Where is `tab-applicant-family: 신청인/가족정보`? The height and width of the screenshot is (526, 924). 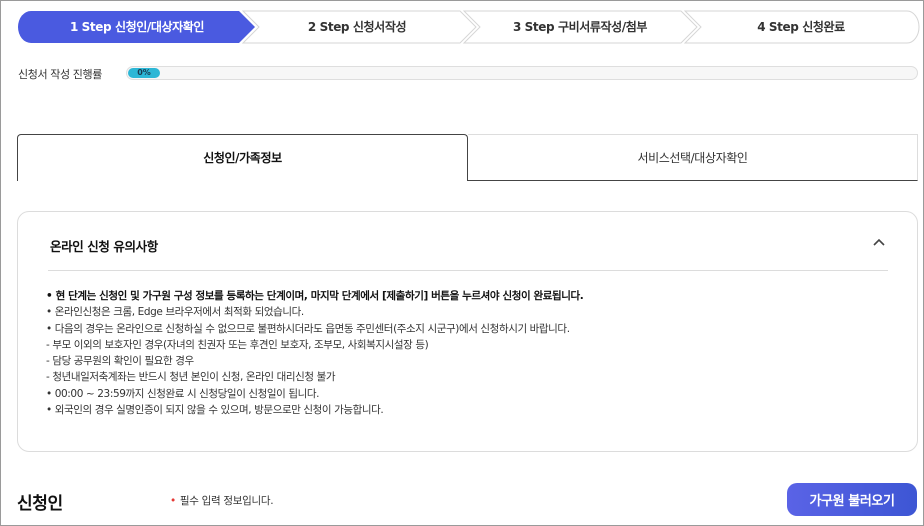
tab-applicant-family: 신청인/가족정보 is located at coordinates (242, 157).